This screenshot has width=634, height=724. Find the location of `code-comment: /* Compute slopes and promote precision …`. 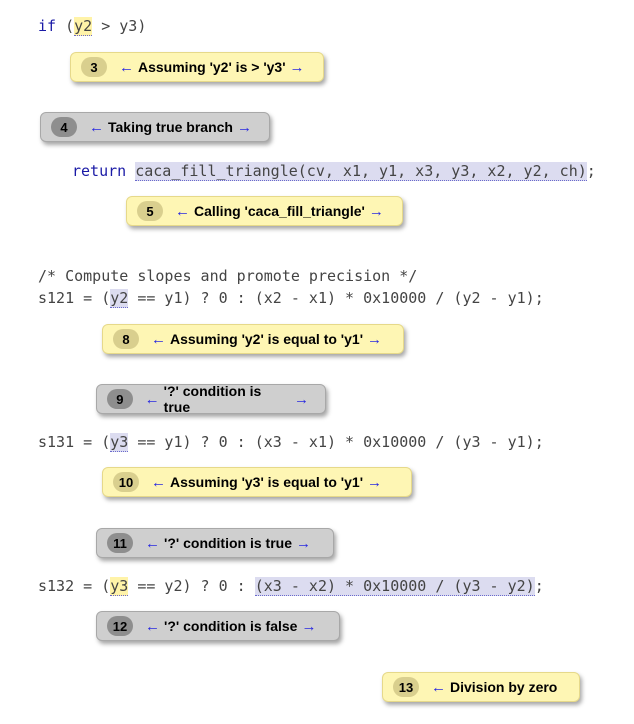

code-comment: /* Compute slopes and promote precision … is located at coordinates (228, 276).